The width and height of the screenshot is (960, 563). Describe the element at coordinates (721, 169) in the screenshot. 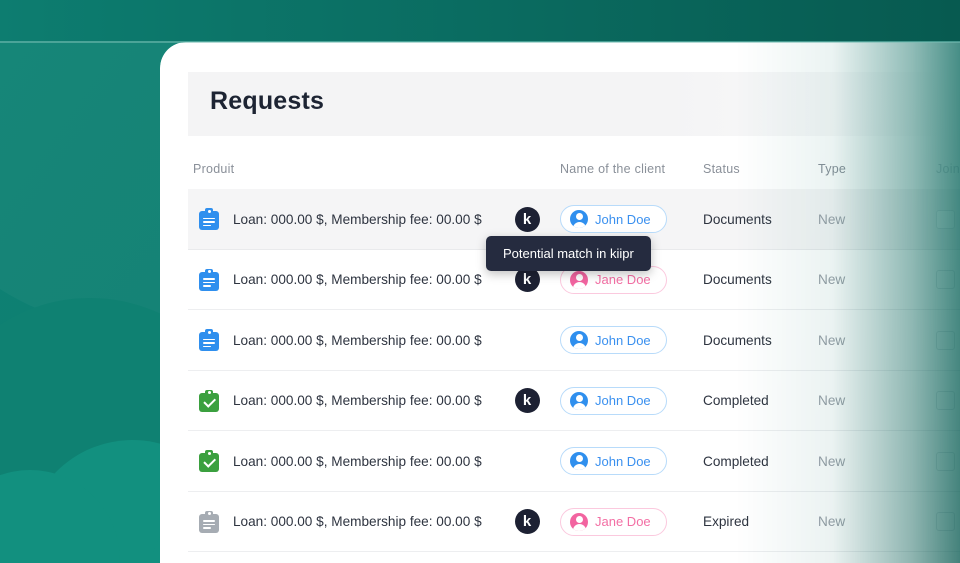

I see `column-header-status: Status` at that location.